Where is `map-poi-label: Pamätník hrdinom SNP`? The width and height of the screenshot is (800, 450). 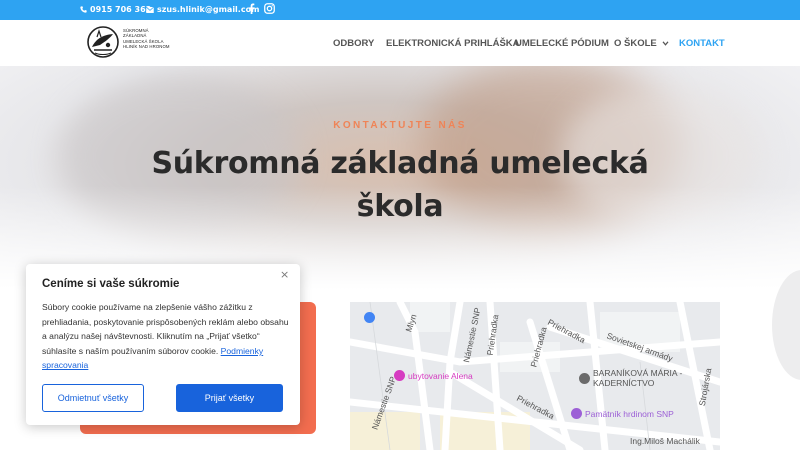
map-poi-label: Pamätník hrdinom SNP is located at coordinates (629, 413).